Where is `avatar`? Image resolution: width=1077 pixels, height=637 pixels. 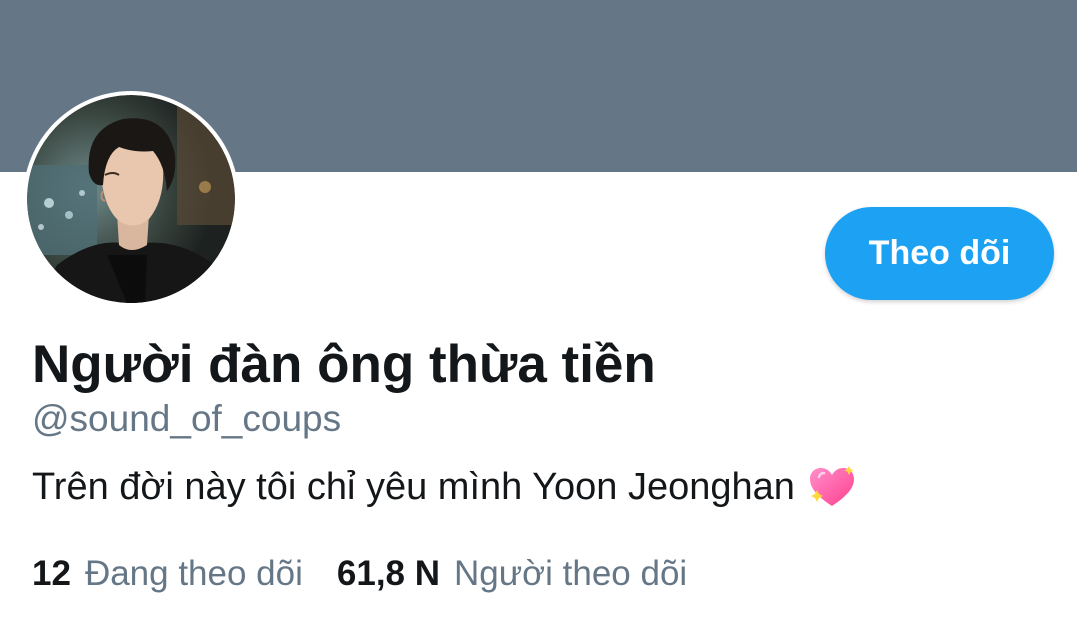 avatar is located at coordinates (131, 199).